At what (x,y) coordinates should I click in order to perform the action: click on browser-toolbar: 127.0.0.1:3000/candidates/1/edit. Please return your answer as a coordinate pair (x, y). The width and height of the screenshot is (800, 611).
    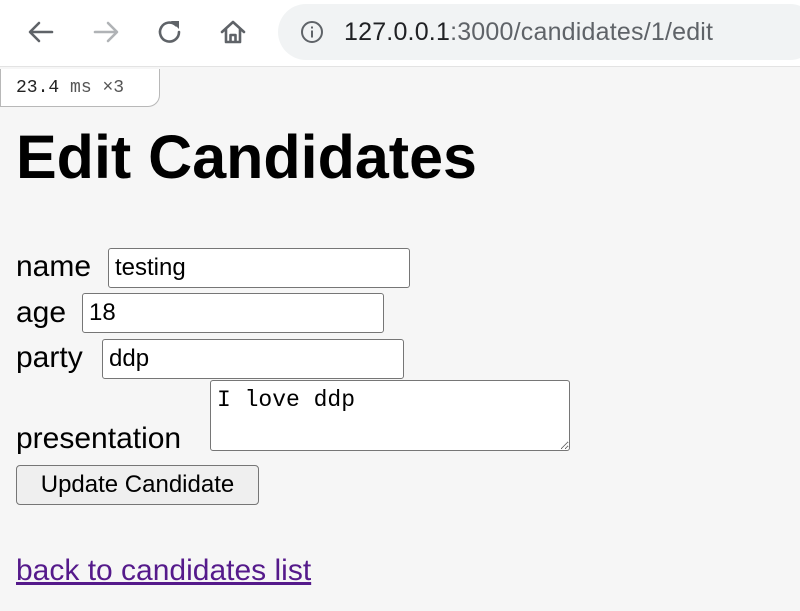
    Looking at the image, I should click on (400, 33).